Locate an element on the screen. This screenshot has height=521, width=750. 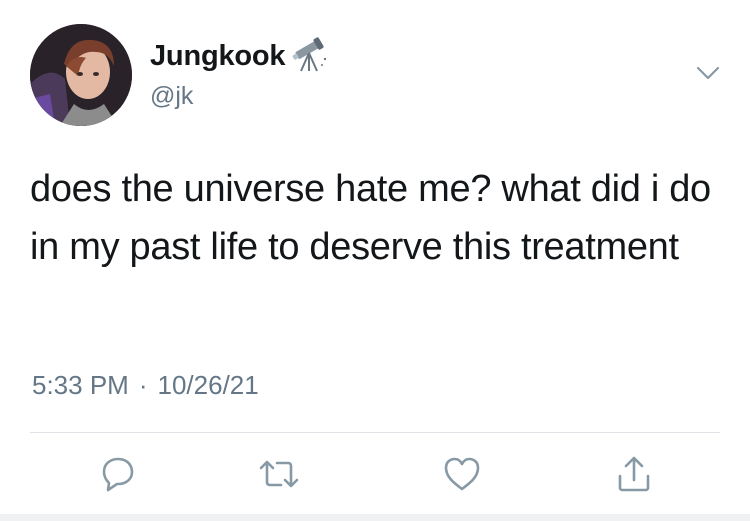
more-options-button is located at coordinates (708, 73).